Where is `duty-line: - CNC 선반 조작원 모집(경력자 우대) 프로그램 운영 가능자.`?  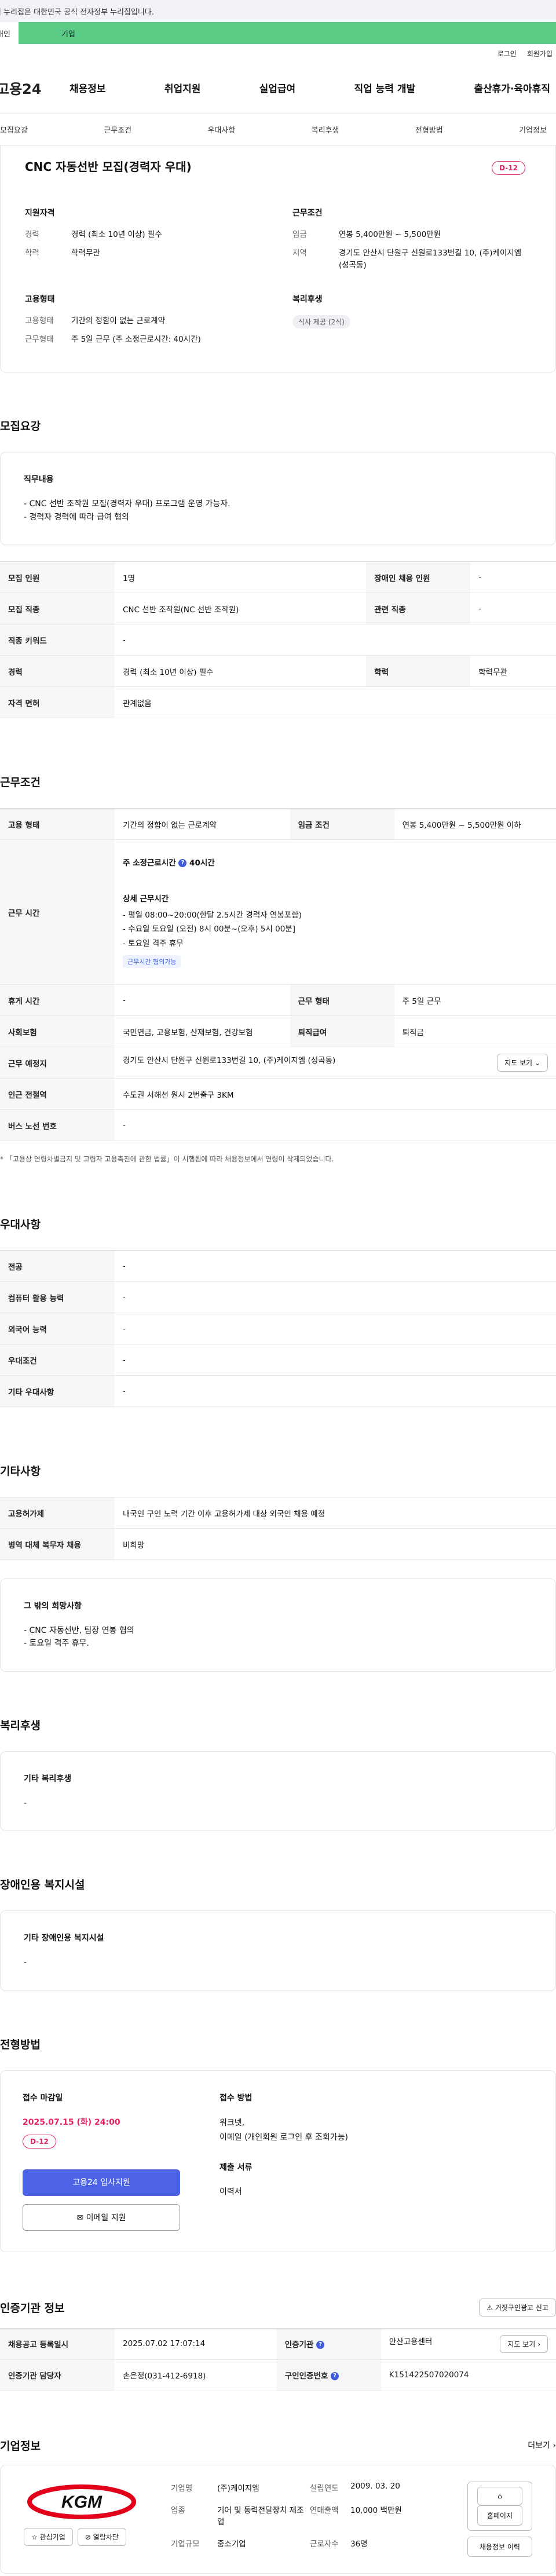 duty-line: - CNC 선반 조작원 모집(경력자 우대) 프로그램 운영 가능자. is located at coordinates (128, 504).